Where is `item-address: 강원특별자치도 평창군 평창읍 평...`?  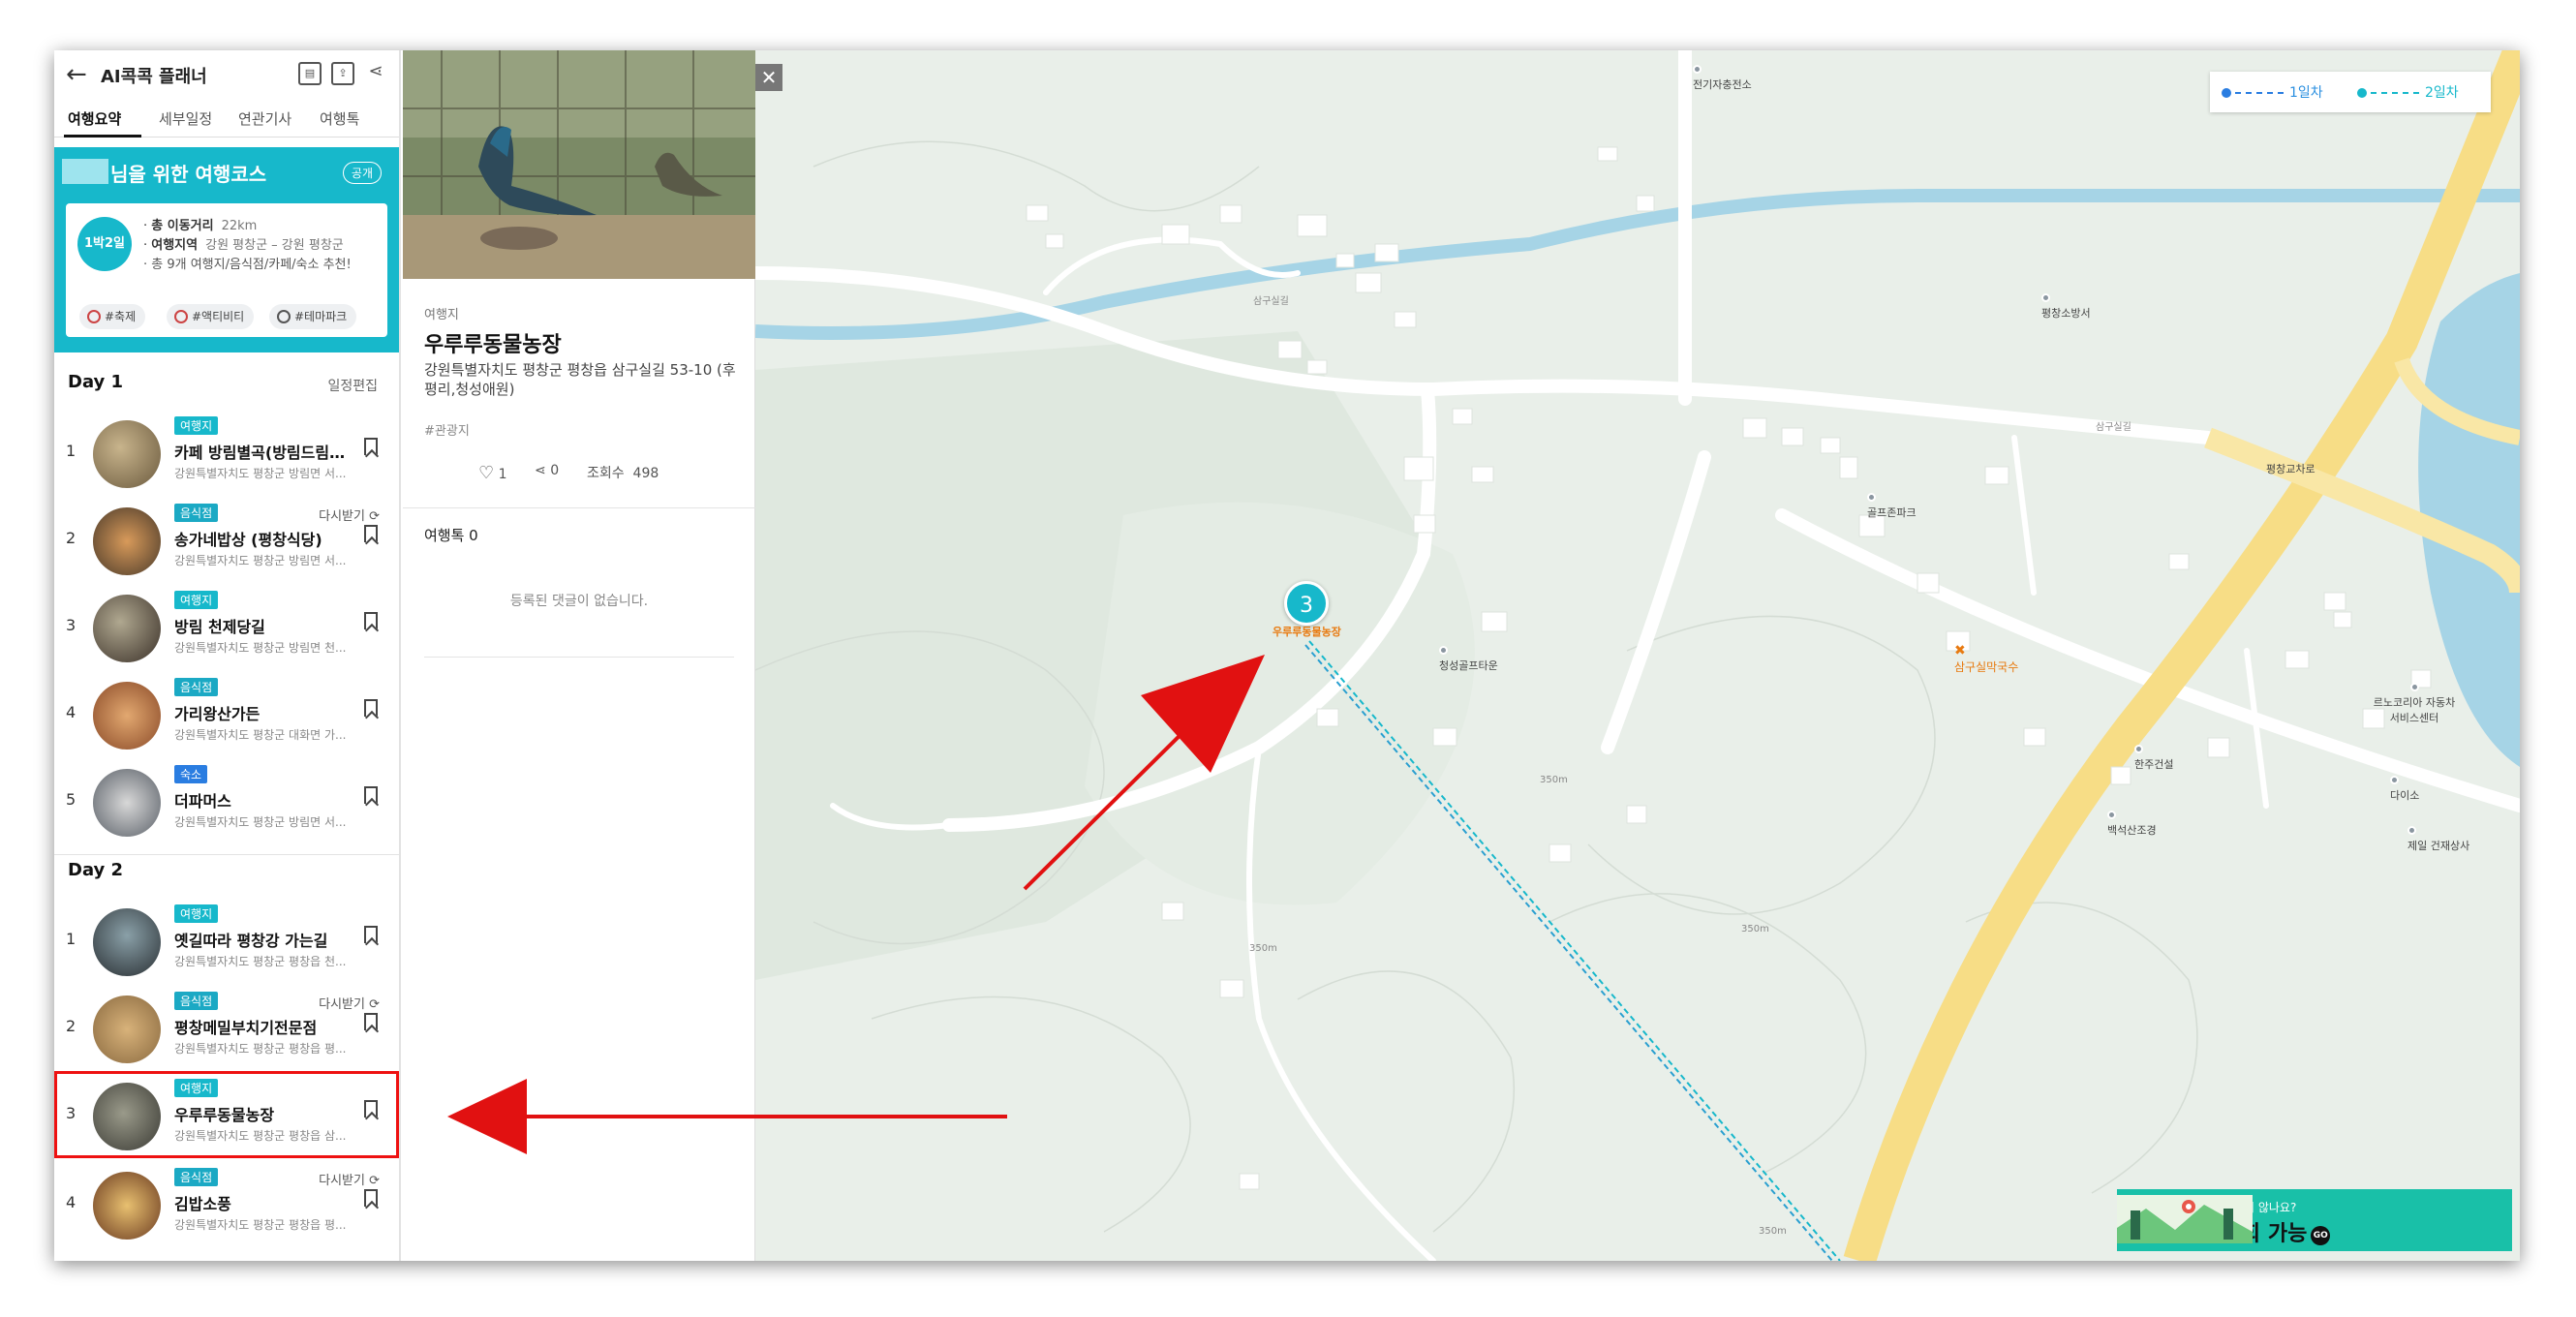 item-address: 강원특별자치도 평창군 평창읍 평... is located at coordinates (260, 1225).